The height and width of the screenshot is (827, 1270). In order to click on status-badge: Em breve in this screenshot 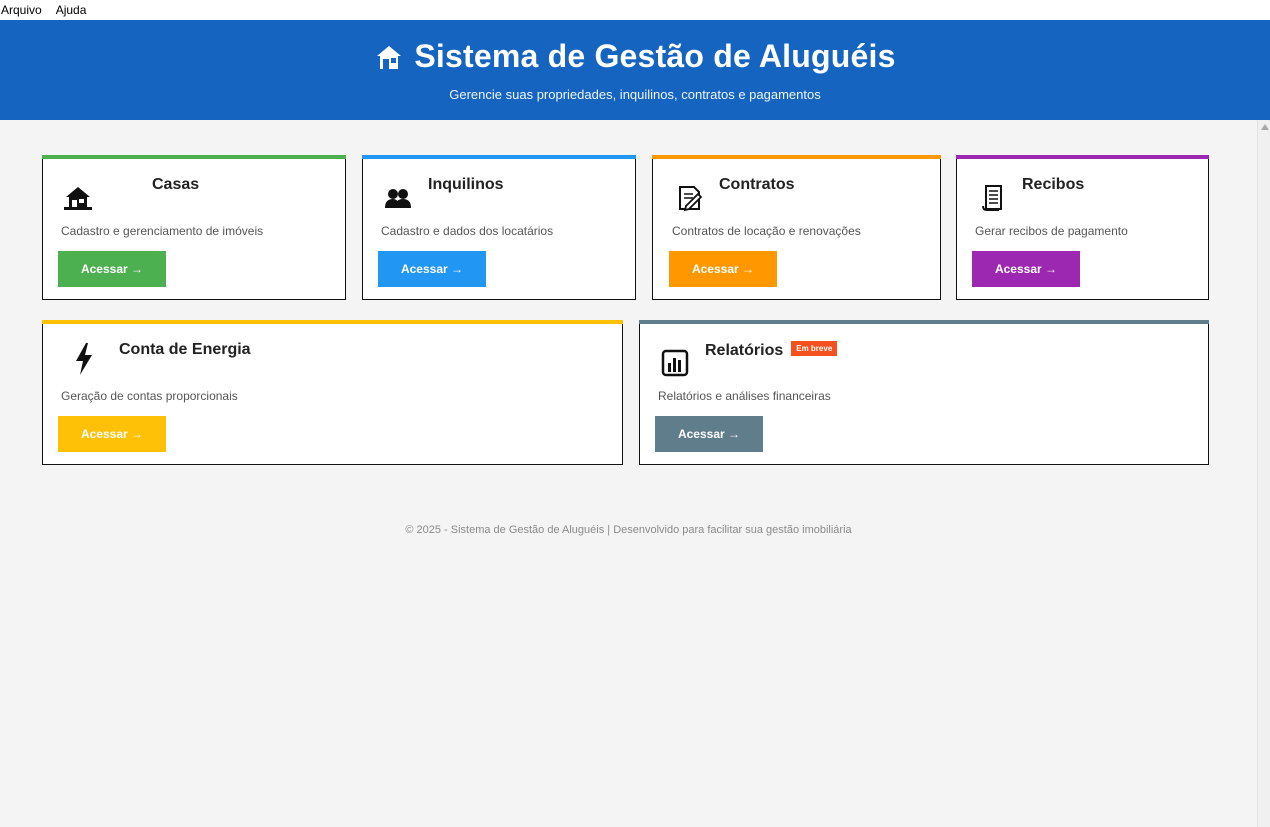, I will do `click(814, 348)`.